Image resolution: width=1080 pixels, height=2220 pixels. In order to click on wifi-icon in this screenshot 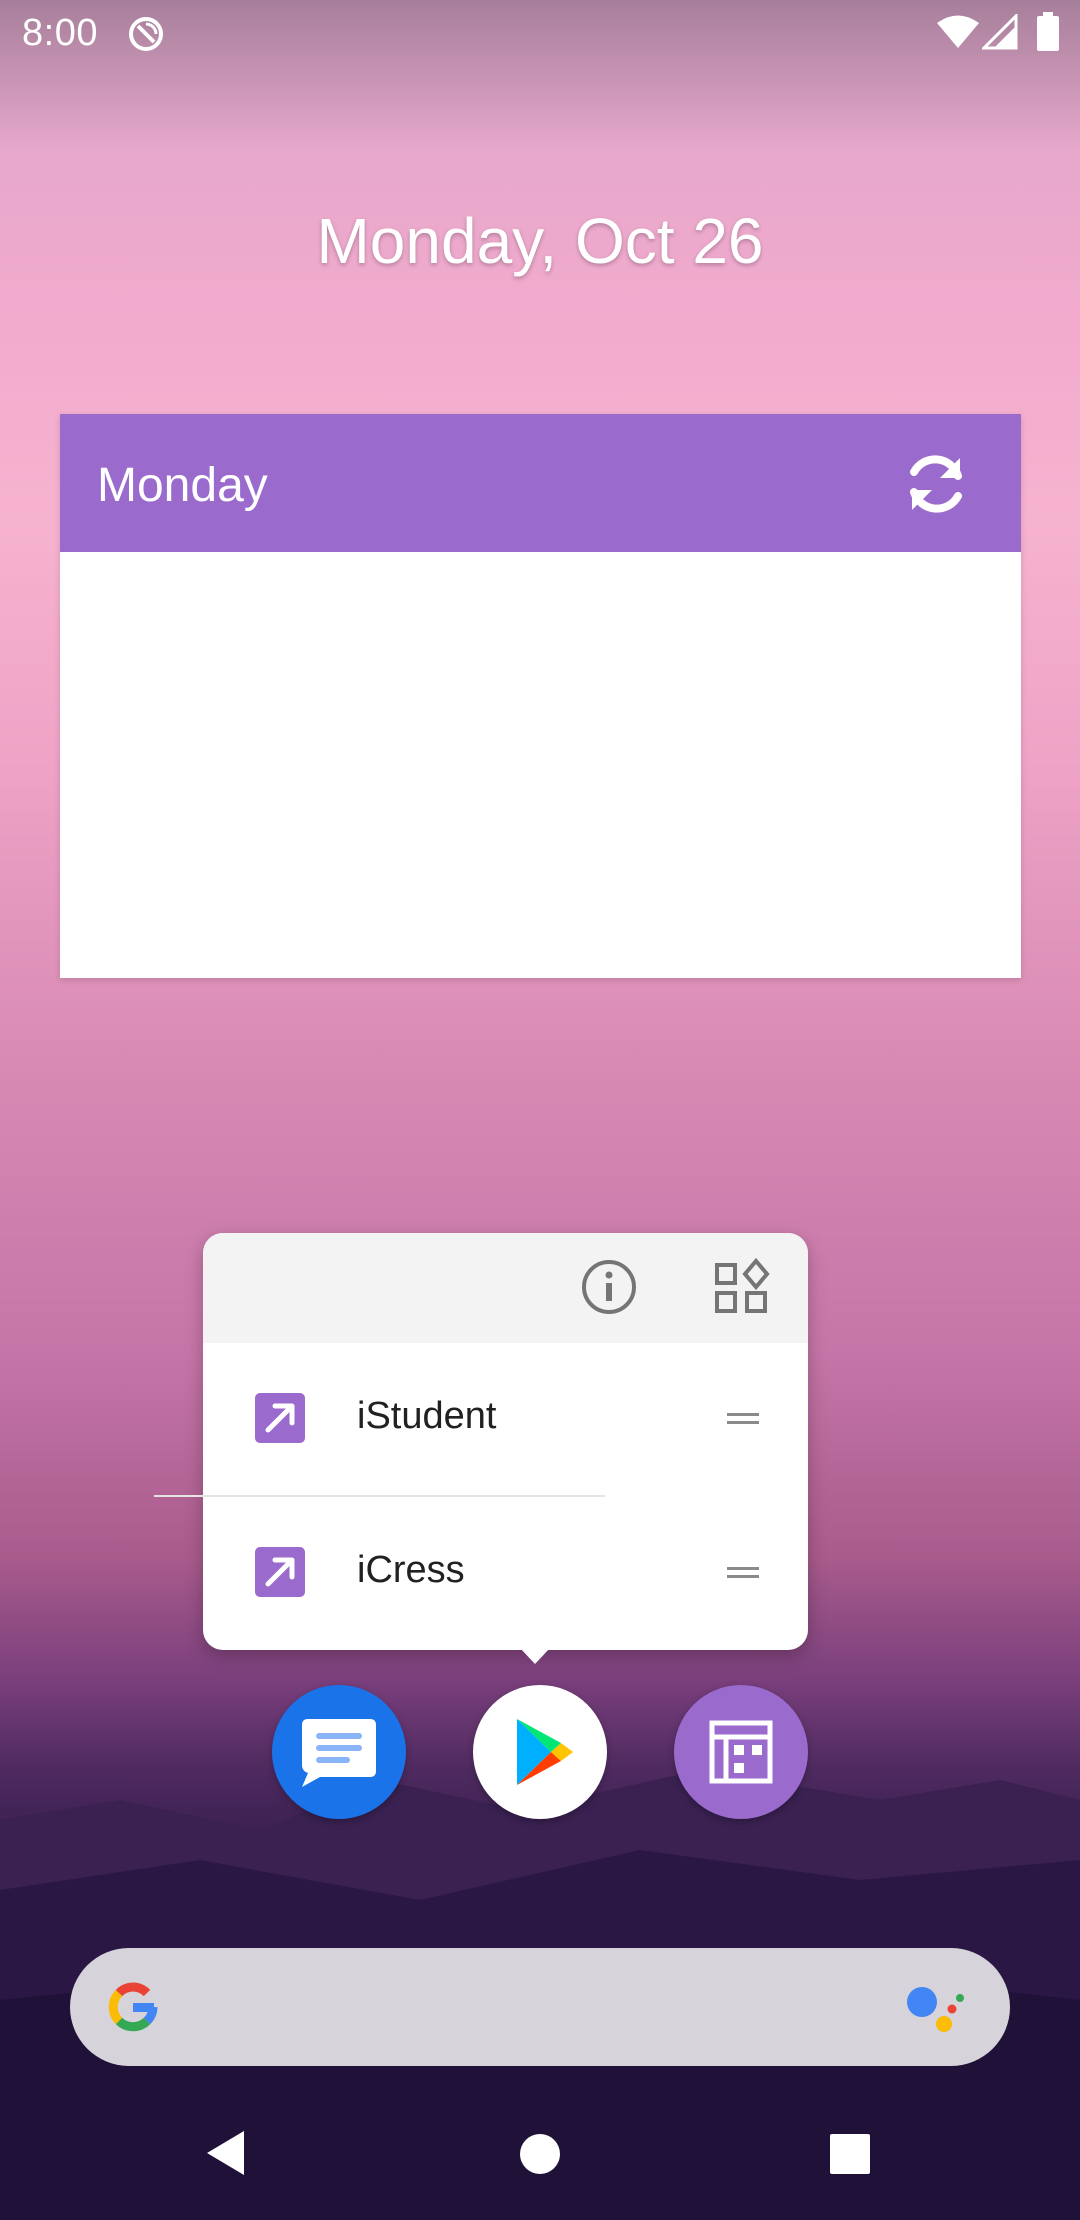, I will do `click(958, 31)`.